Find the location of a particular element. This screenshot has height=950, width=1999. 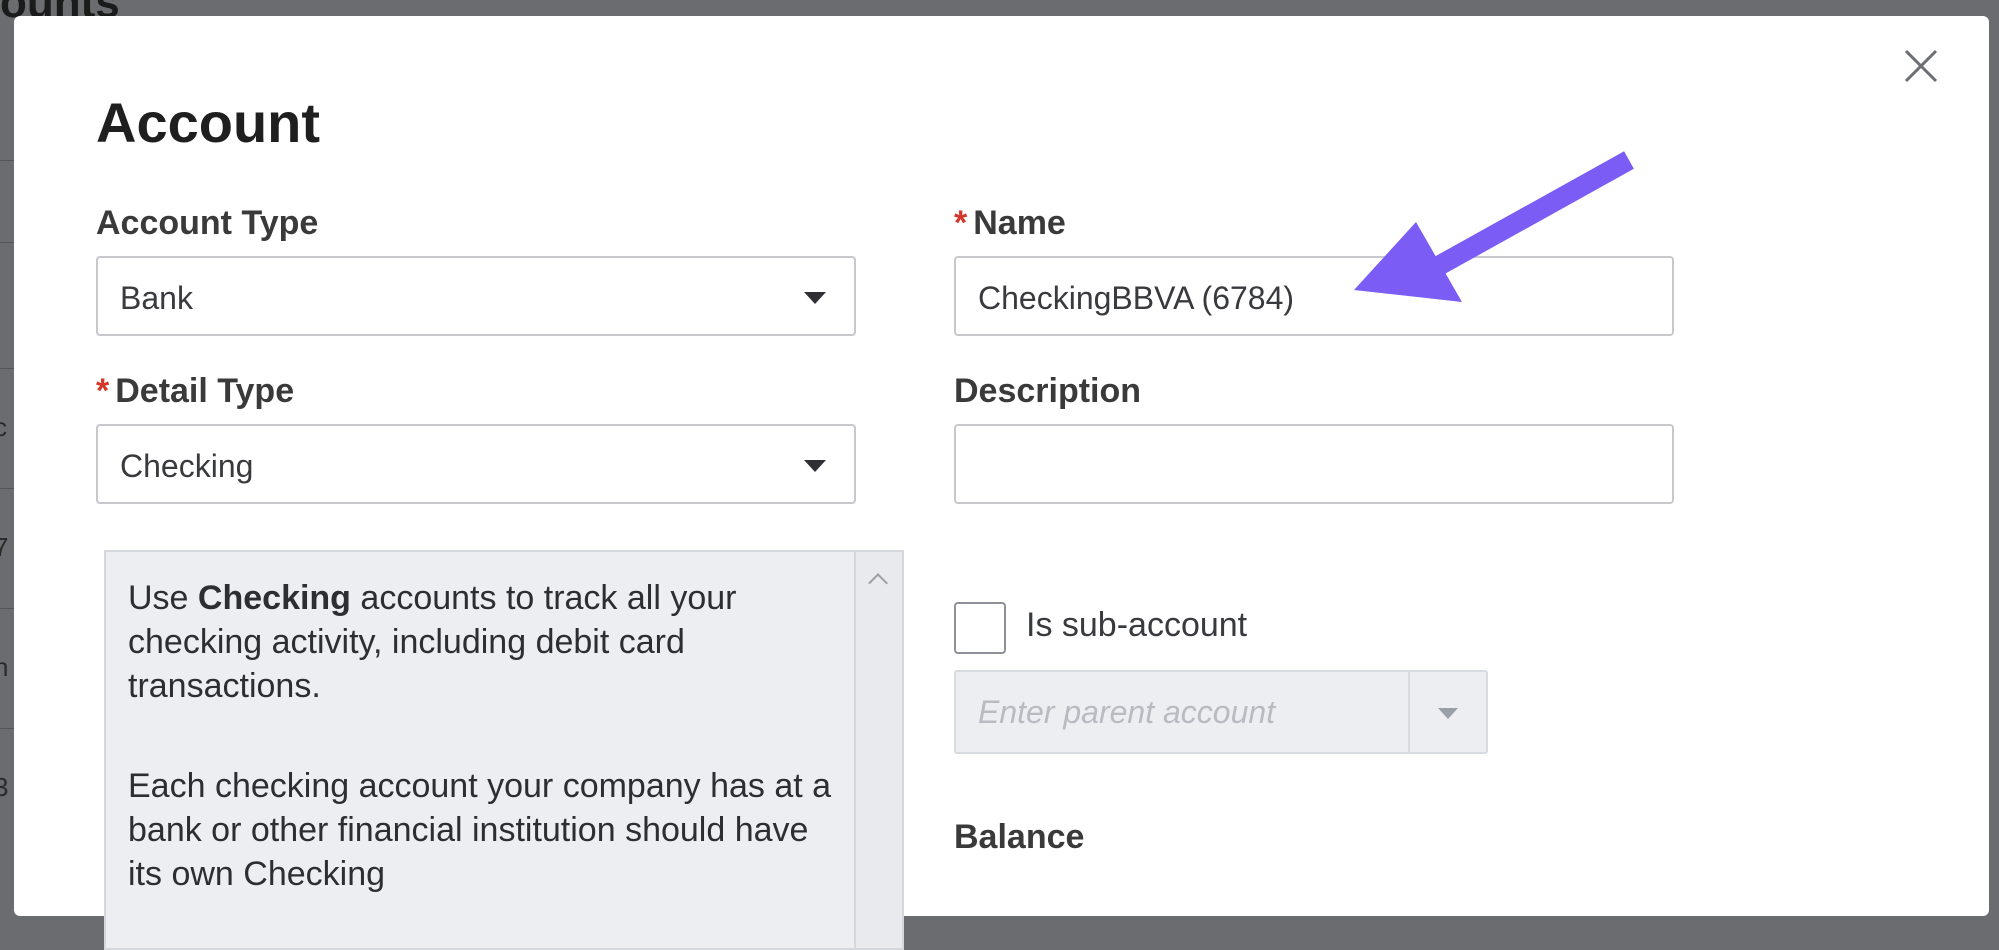

help-scrollbar is located at coordinates (878, 750).